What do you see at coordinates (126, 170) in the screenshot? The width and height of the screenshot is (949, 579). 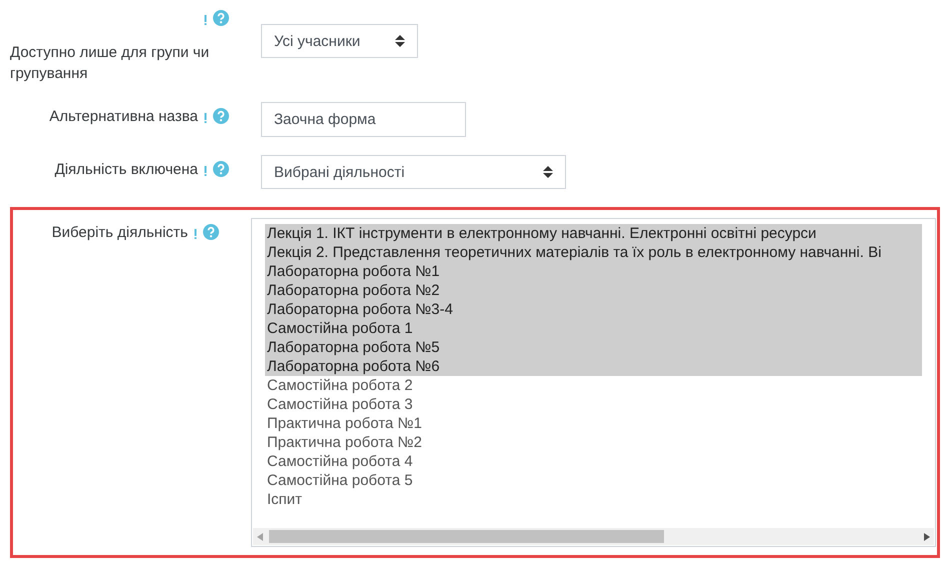 I see `field-label: Діяльність включена` at bounding box center [126, 170].